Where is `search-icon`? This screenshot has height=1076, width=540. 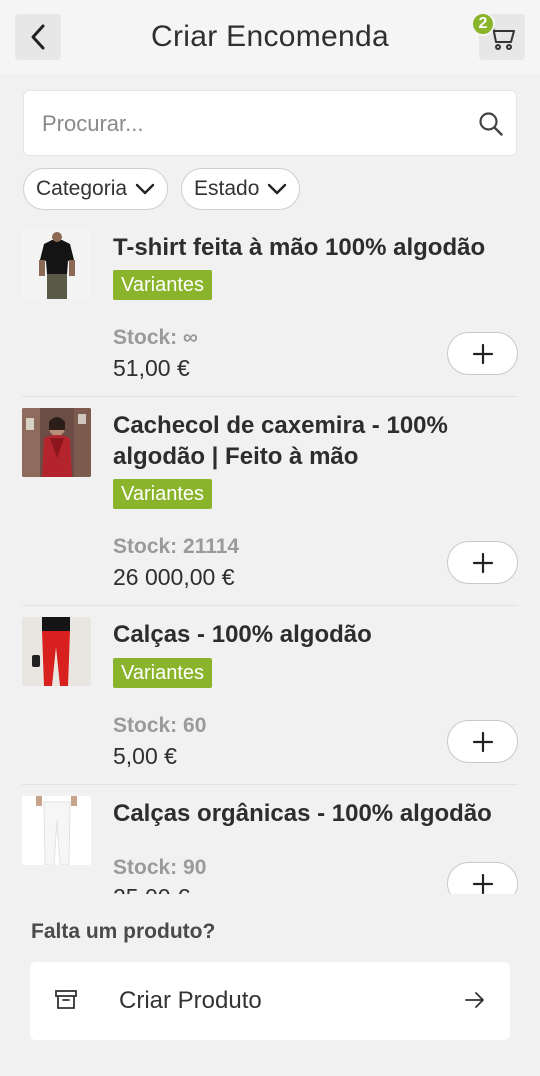 search-icon is located at coordinates (491, 124).